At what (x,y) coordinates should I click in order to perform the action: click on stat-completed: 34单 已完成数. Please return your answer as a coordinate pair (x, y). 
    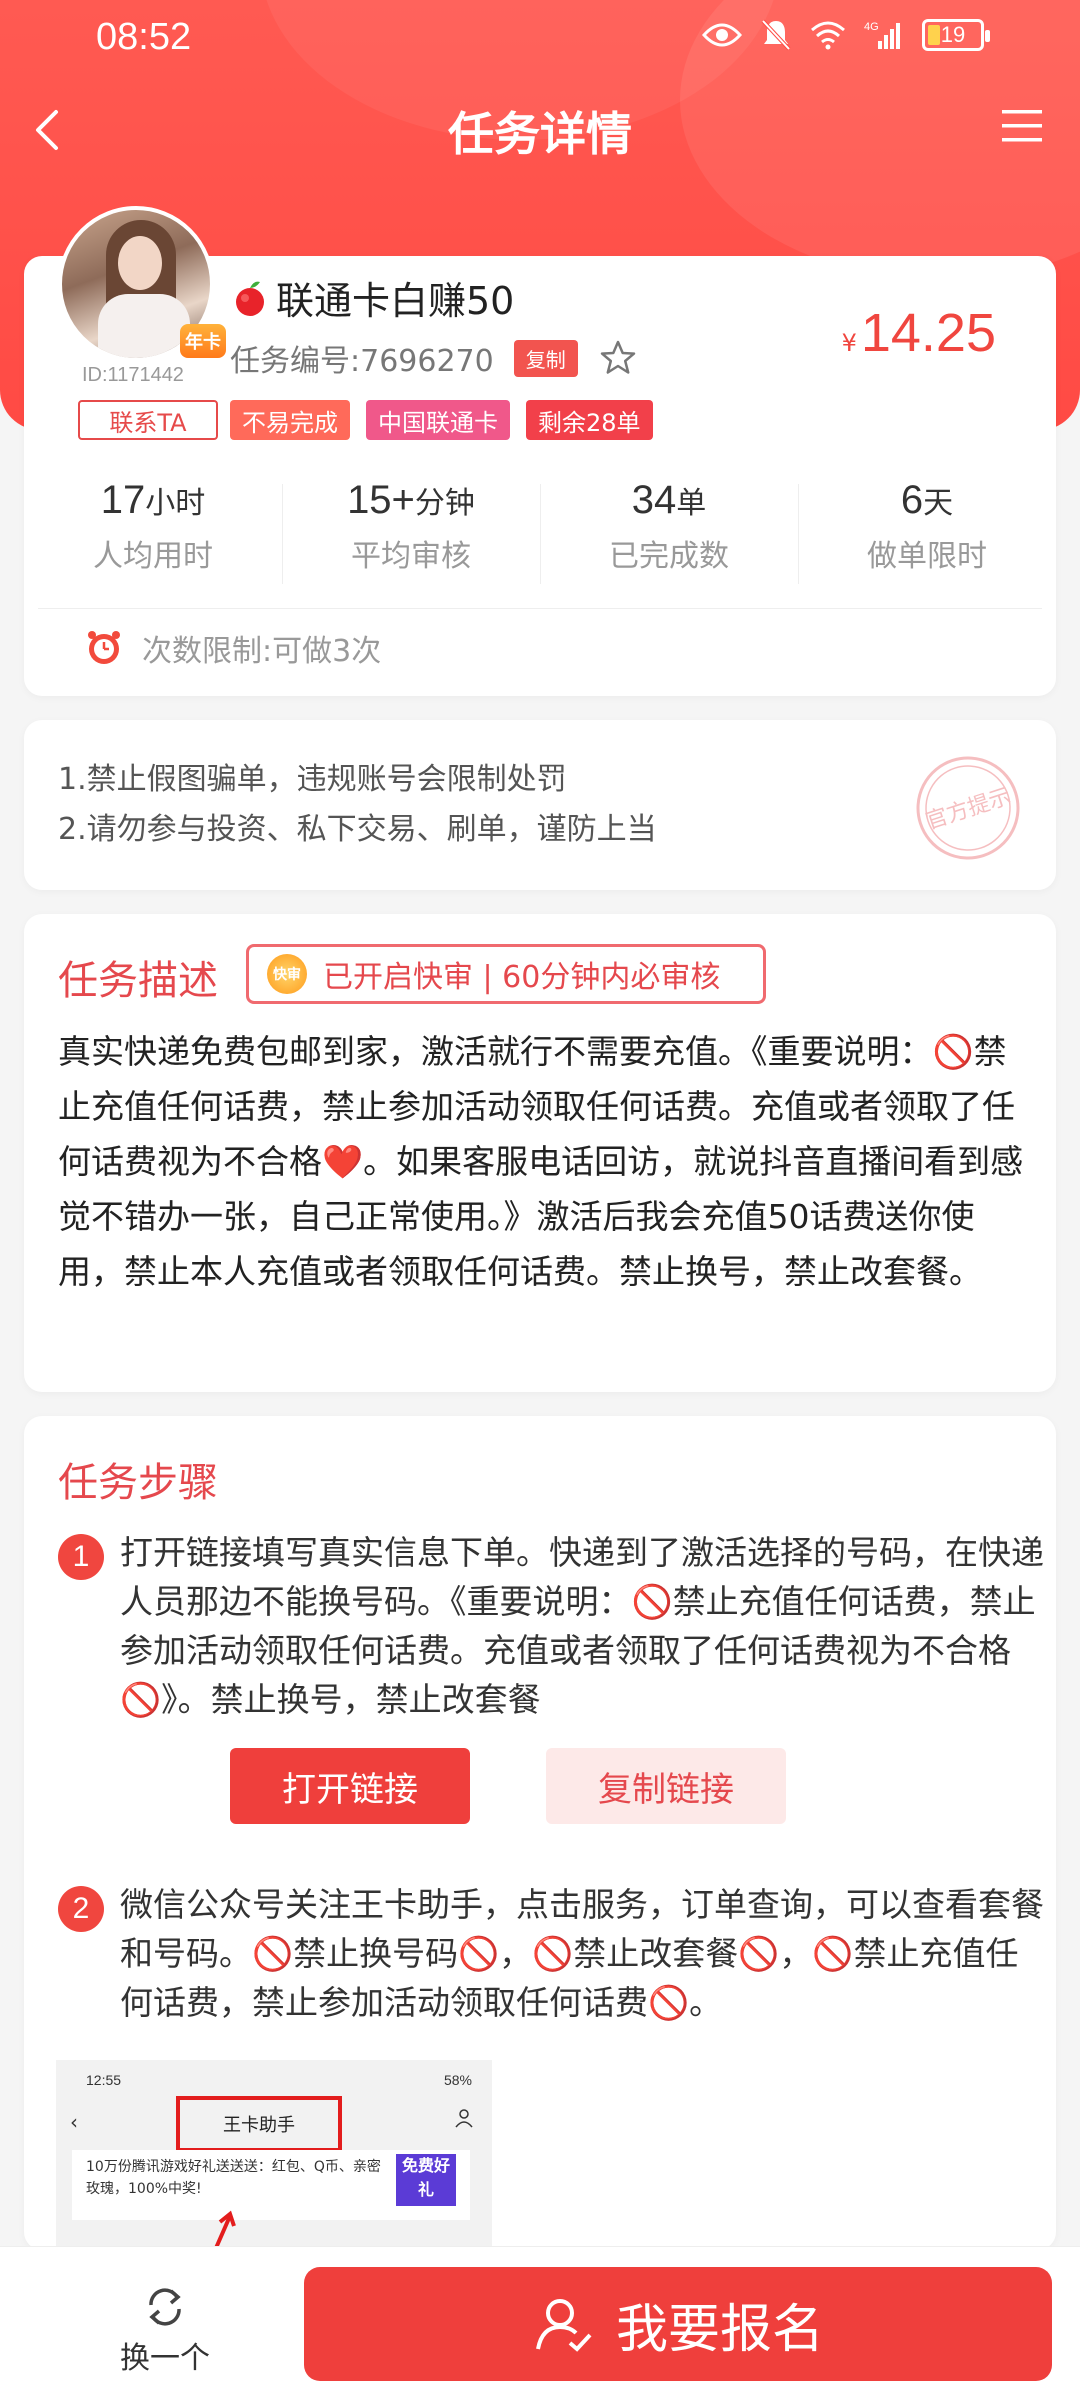
    Looking at the image, I should click on (669, 536).